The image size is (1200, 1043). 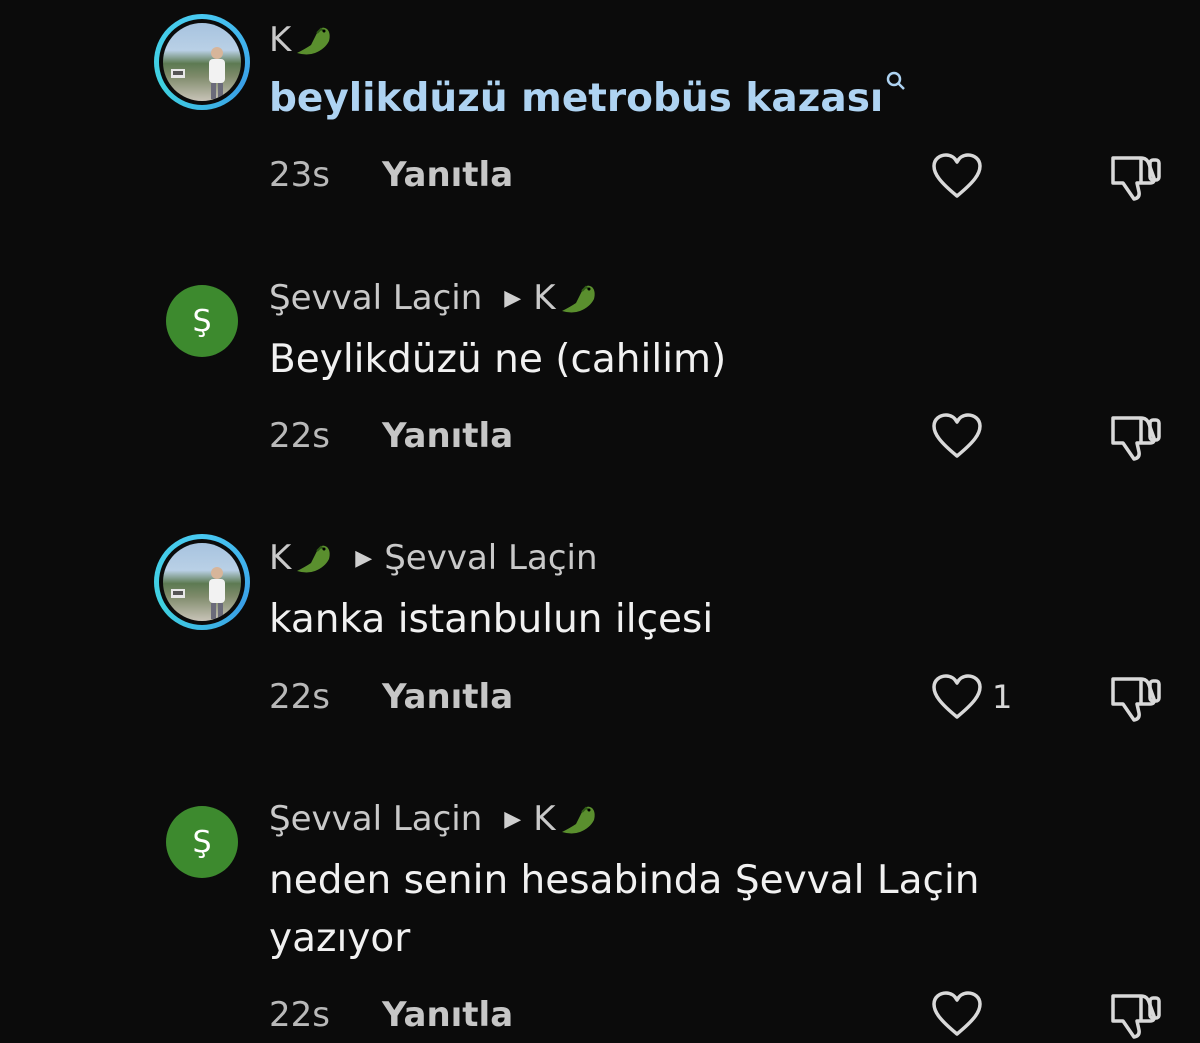 What do you see at coordinates (491, 619) in the screenshot?
I see `comment-text: kanka istanbulun ilçesi` at bounding box center [491, 619].